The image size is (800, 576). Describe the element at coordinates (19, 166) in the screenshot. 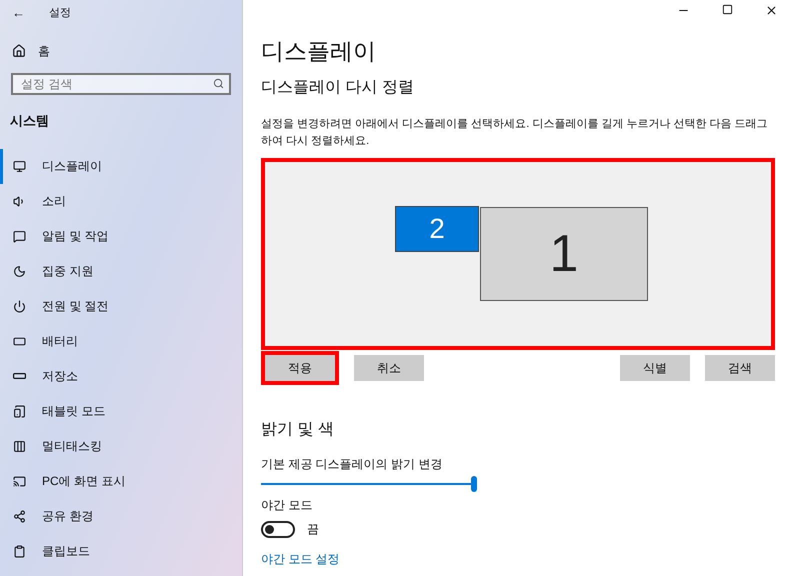

I see `monitor-icon` at that location.